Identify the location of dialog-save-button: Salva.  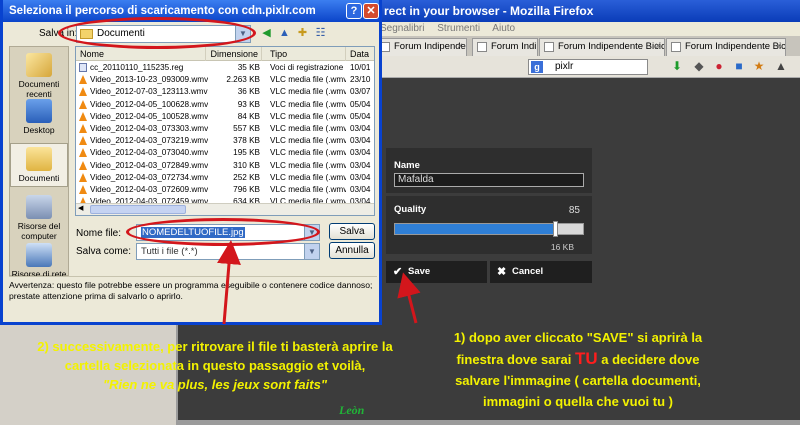
(352, 231).